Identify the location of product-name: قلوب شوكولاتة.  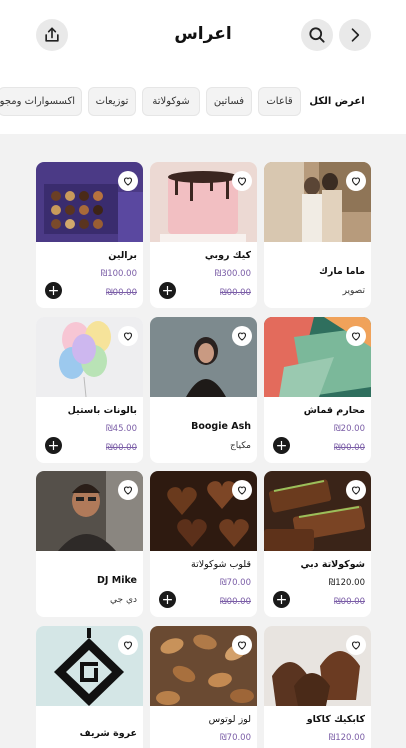
(220, 564).